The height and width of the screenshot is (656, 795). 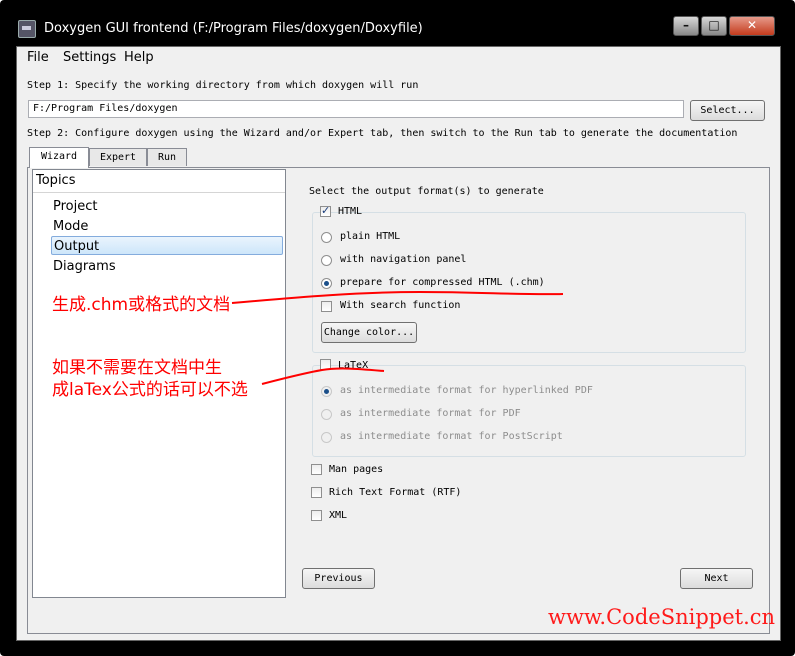 What do you see at coordinates (397, 297) in the screenshot?
I see `chm-annotation-arrow` at bounding box center [397, 297].